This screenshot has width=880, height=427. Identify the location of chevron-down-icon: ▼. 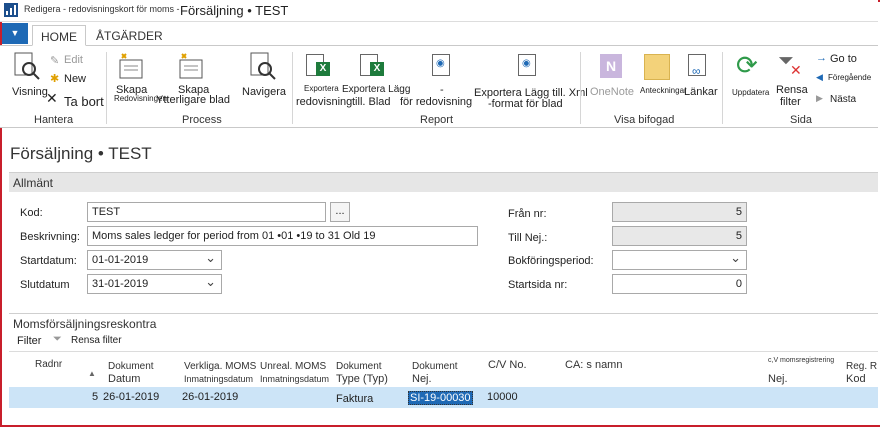
(15, 33).